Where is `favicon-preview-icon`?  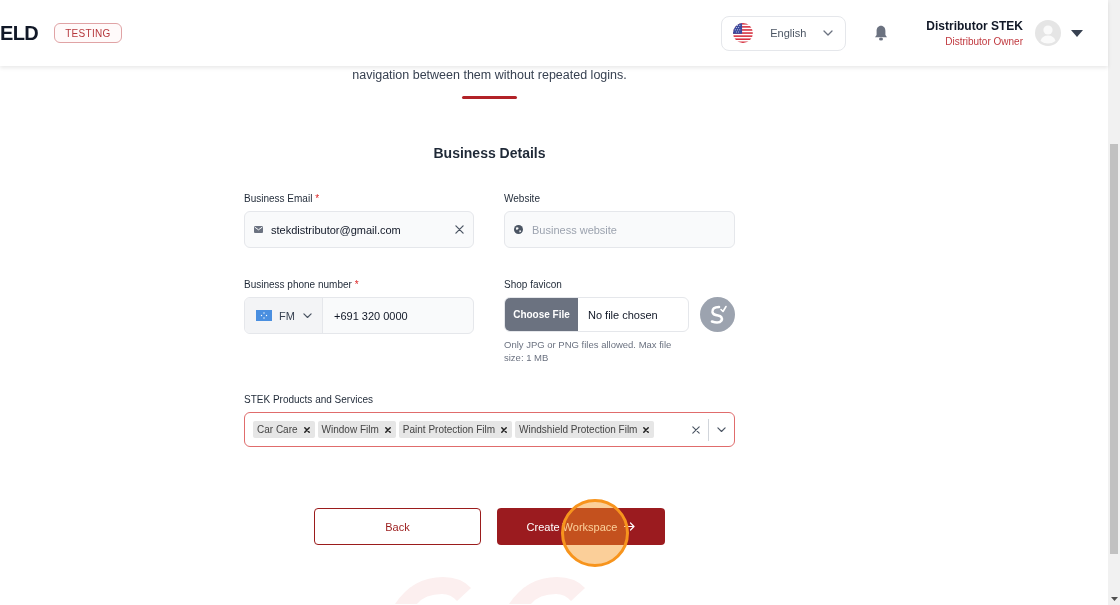
favicon-preview-icon is located at coordinates (717, 314).